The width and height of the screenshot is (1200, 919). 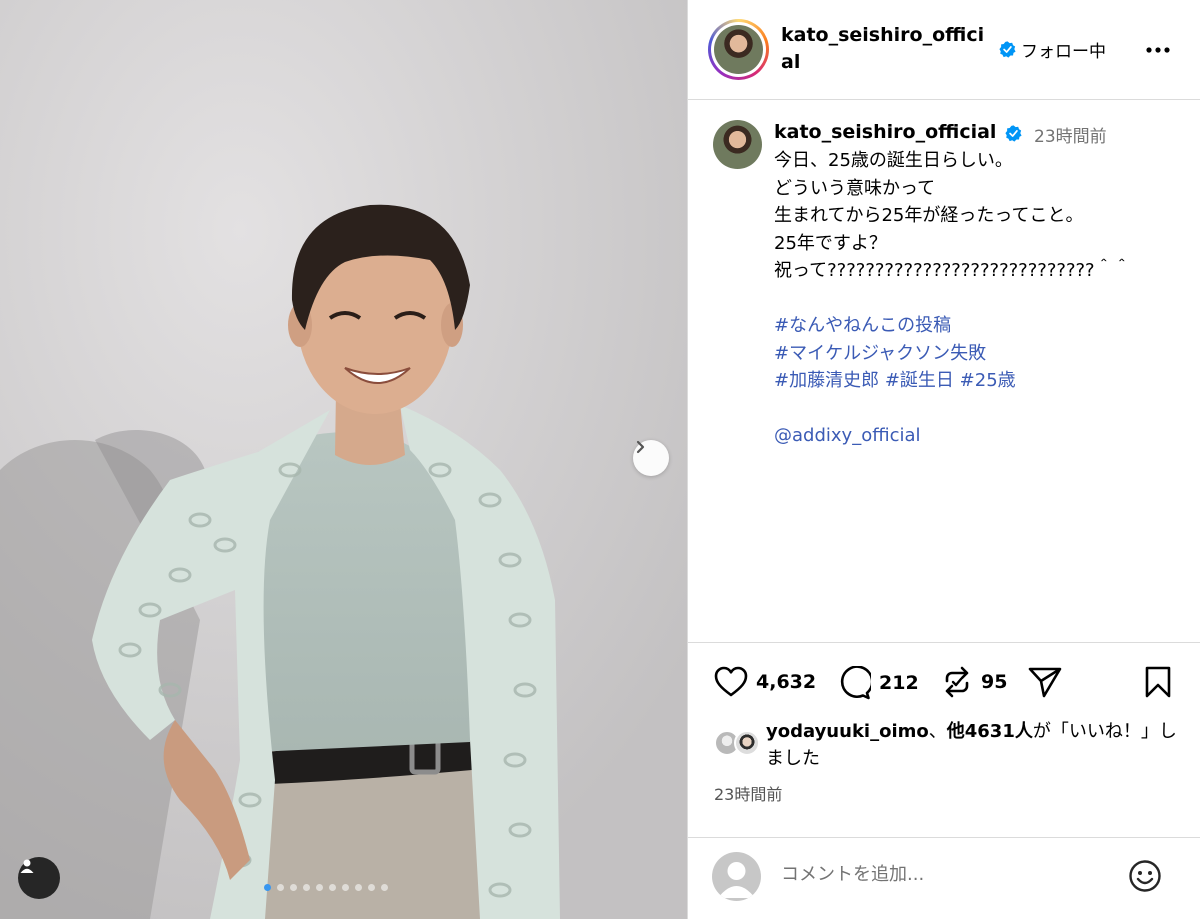 What do you see at coordinates (326, 887) in the screenshot?
I see `carousel-indicator` at bounding box center [326, 887].